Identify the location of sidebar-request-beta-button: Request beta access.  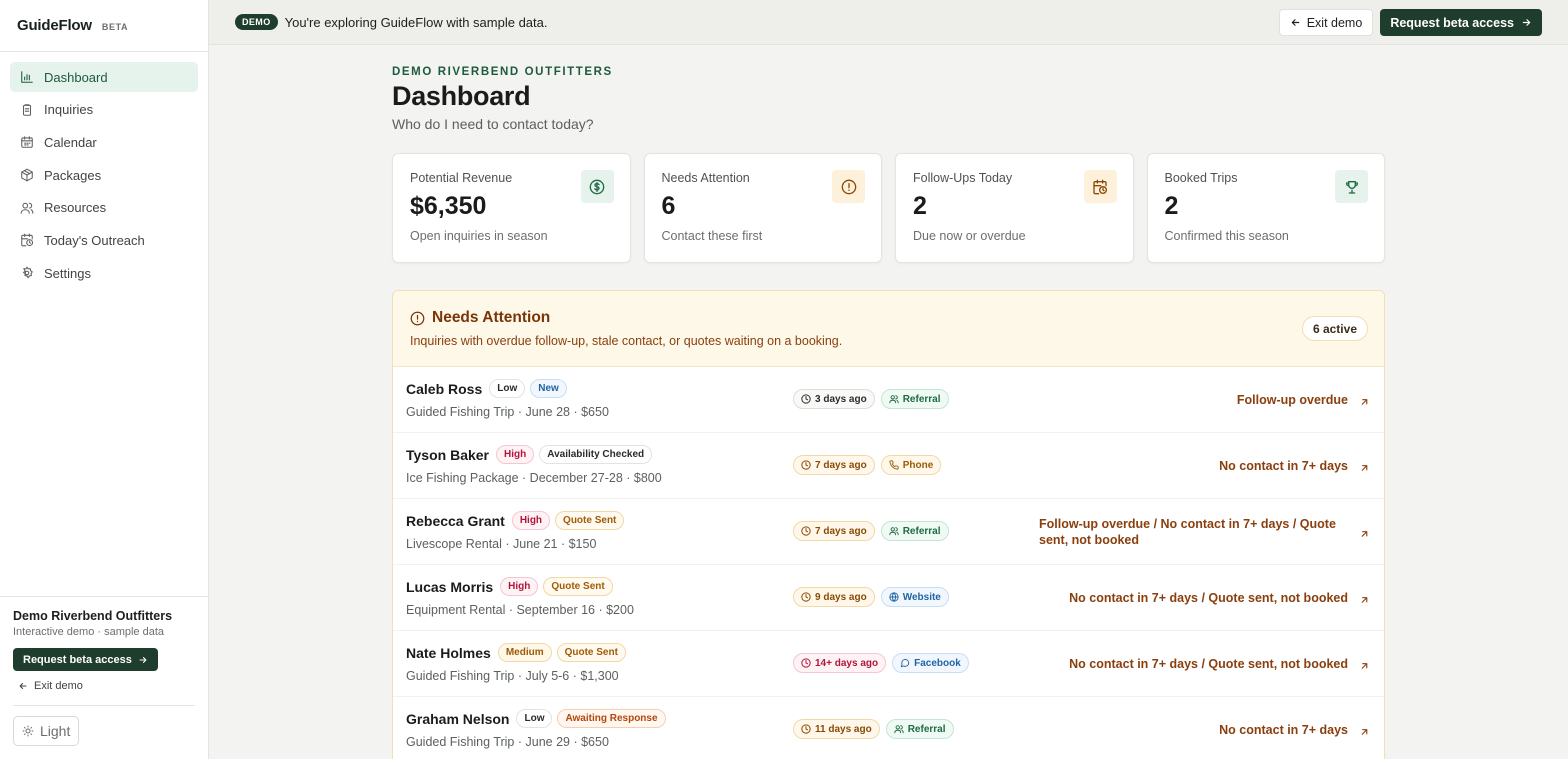
(85, 659).